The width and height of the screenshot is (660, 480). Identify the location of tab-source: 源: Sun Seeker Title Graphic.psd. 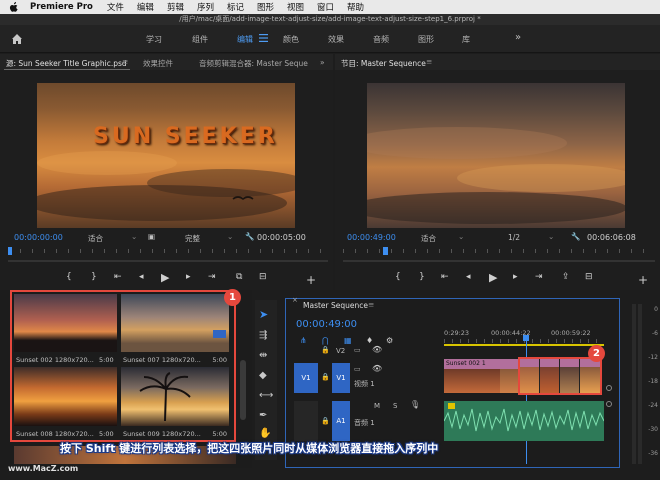
(66, 63).